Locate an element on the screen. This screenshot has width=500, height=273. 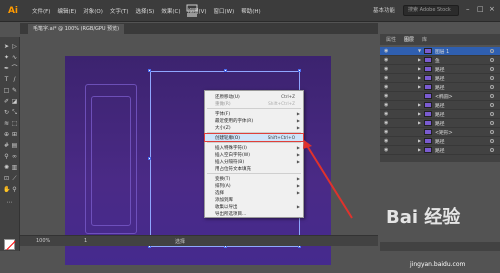
watermark: Bai 经验 jingyan.baidu.com is located at coordinates (439, 235).